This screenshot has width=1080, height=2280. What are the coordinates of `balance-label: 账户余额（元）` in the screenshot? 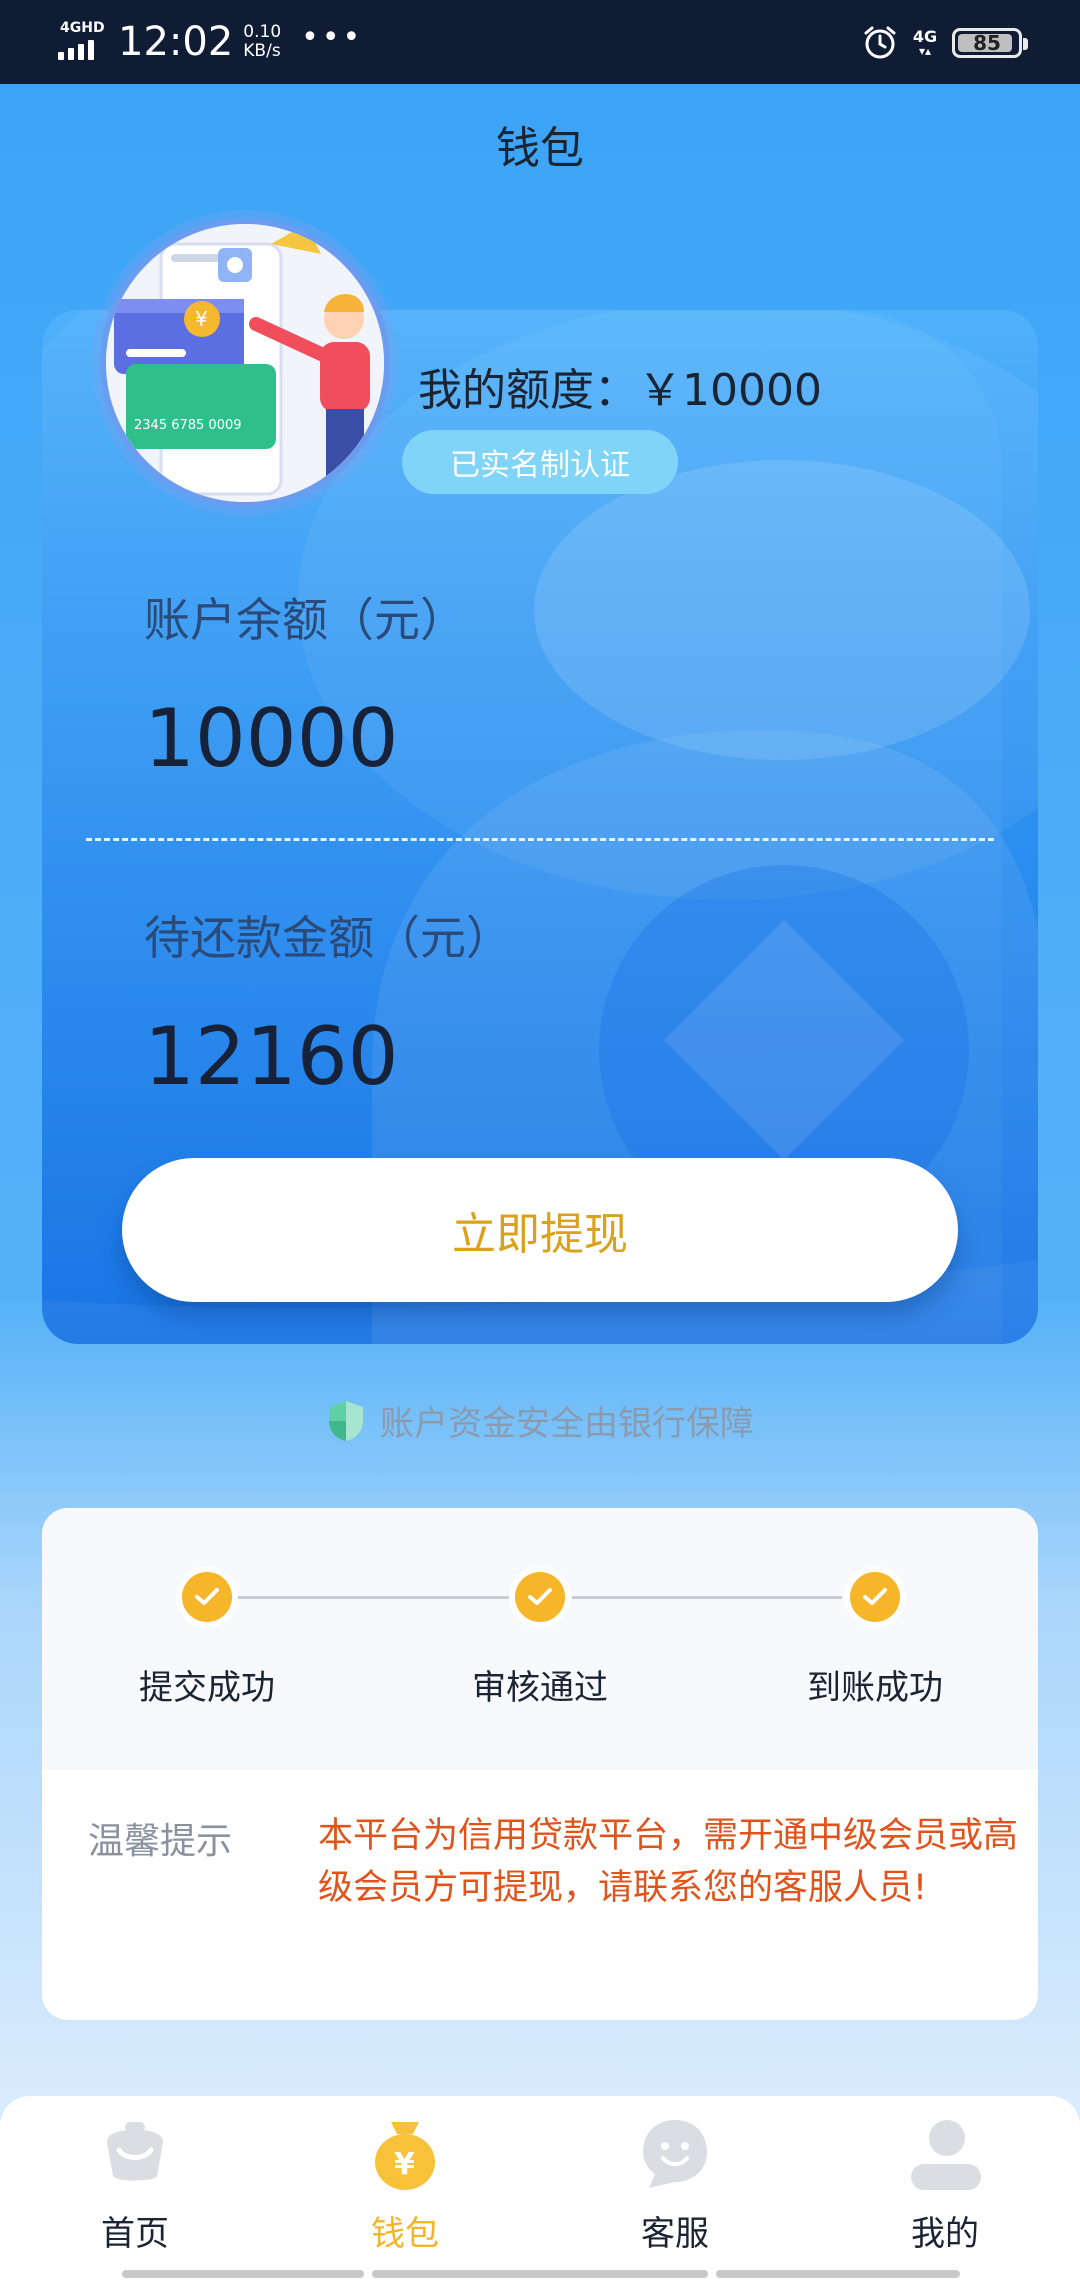 It's located at (305, 620).